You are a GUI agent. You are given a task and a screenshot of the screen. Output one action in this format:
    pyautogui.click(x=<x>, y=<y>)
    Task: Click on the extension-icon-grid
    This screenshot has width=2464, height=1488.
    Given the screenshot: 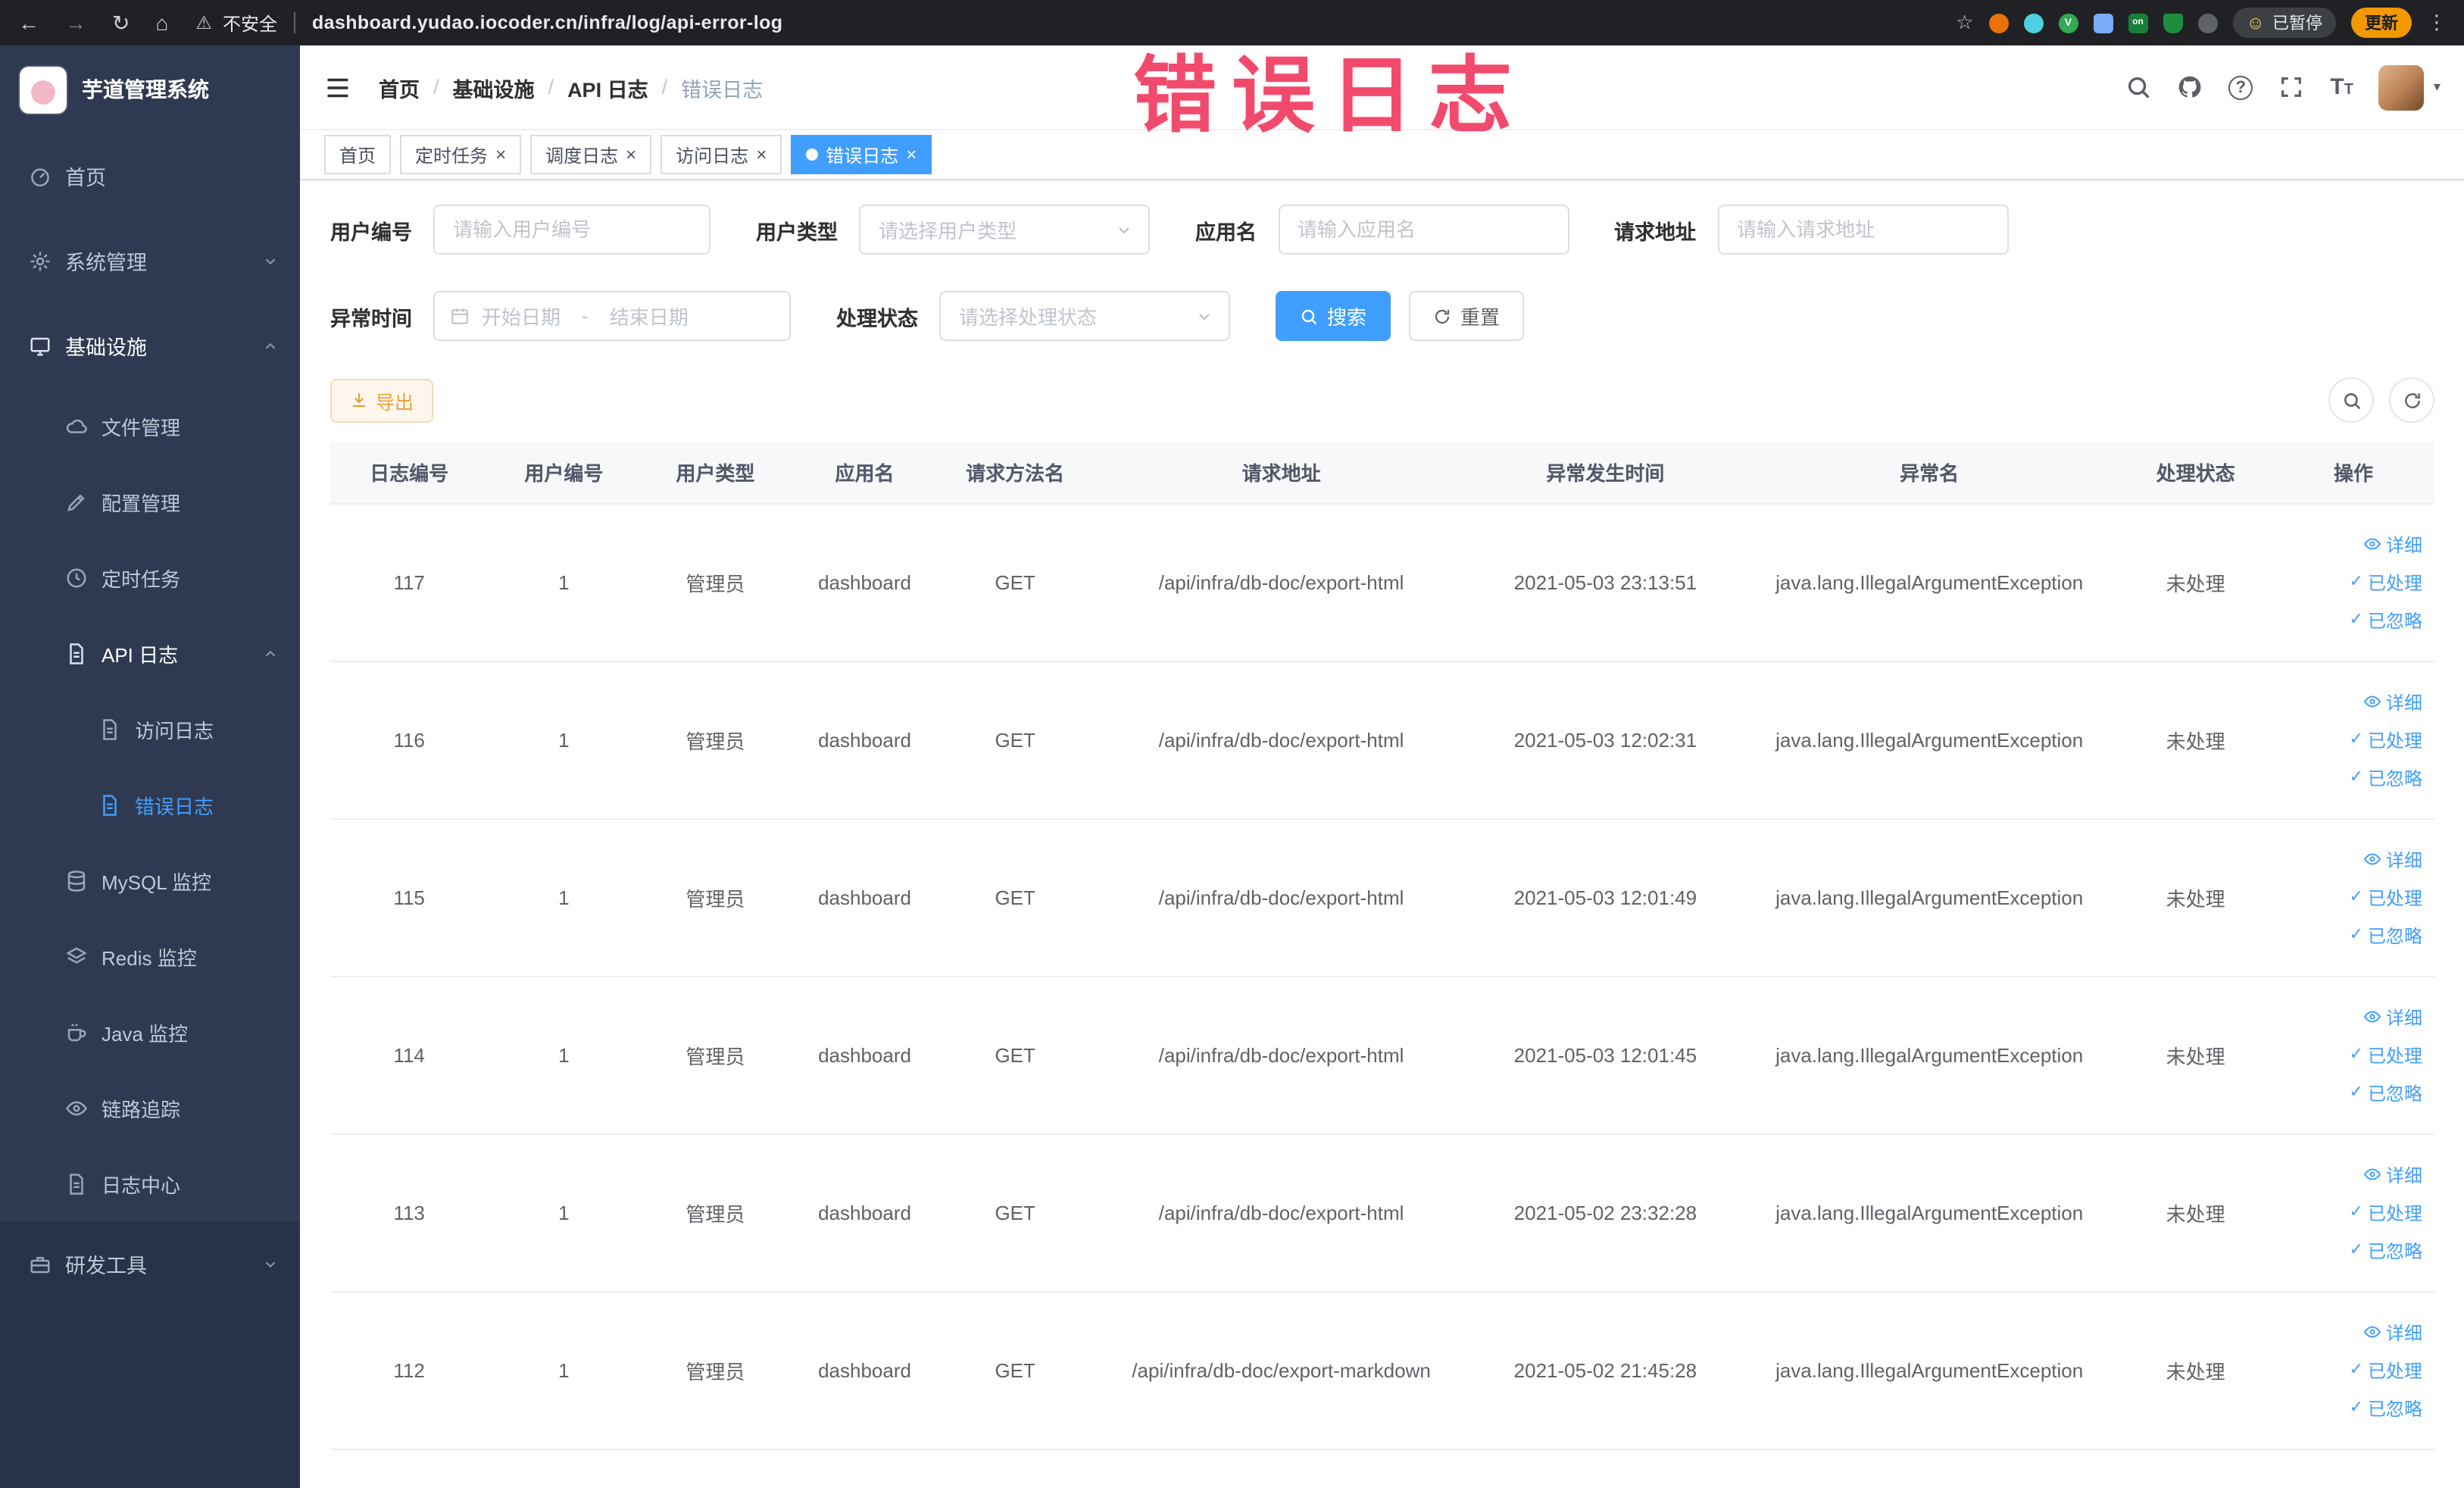 What is the action you would take?
    pyautogui.click(x=2103, y=23)
    